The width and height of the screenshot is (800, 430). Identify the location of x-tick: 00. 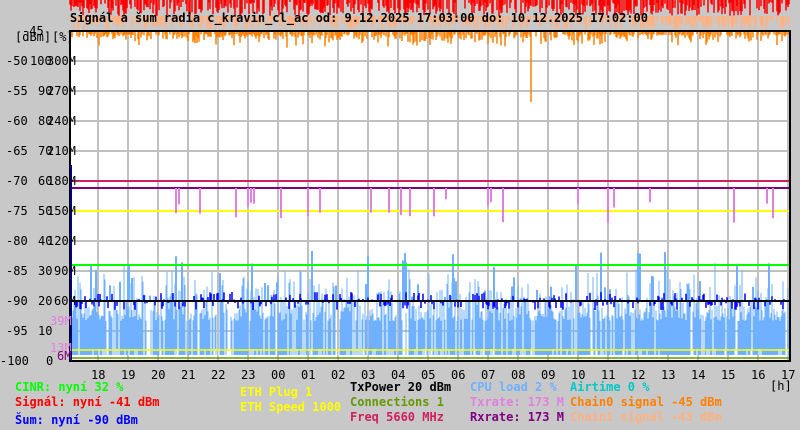
(278, 375).